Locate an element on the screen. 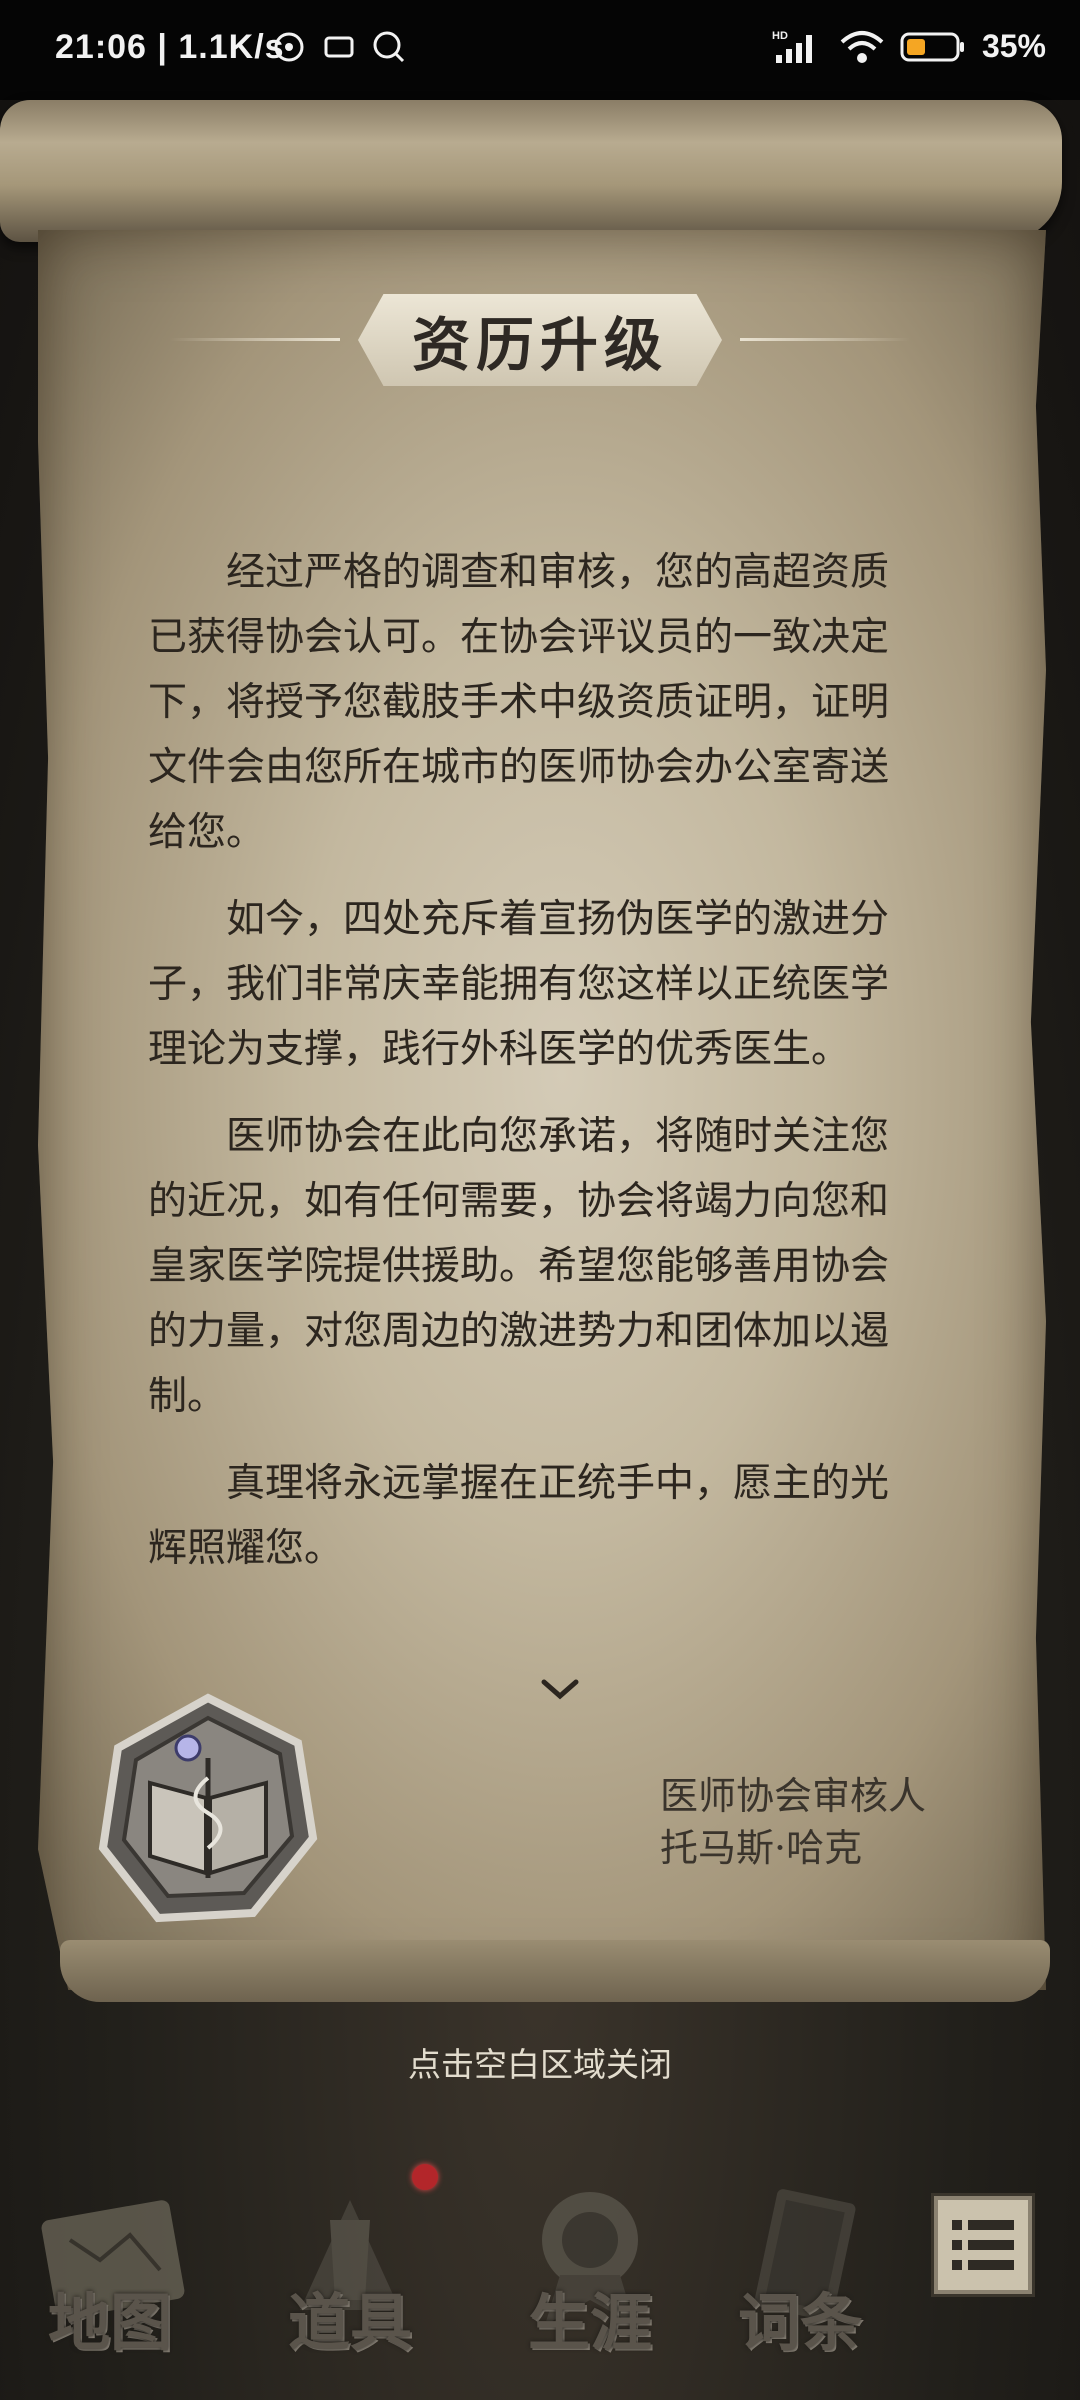 The image size is (1080, 2400). status-bar: 21:06 | 1.1K/s HD 35% is located at coordinates (540, 50).